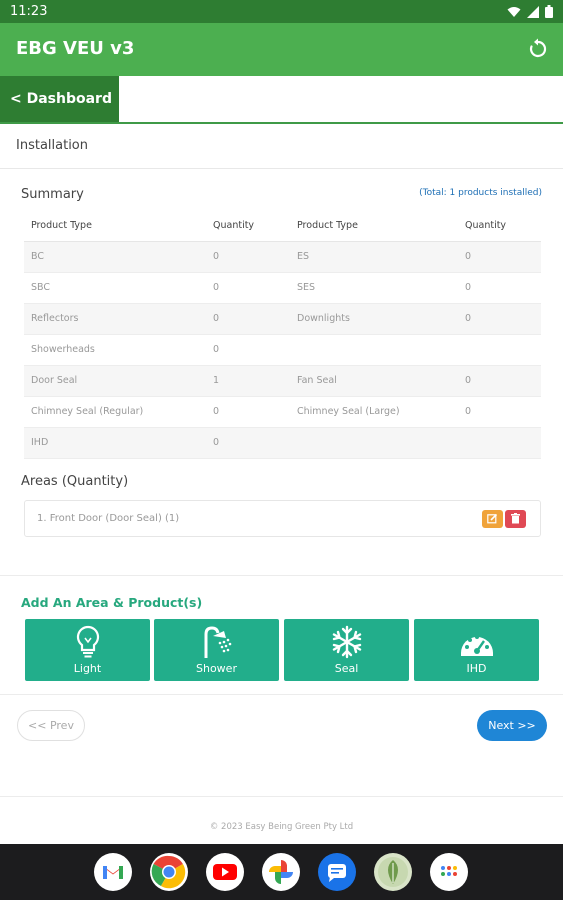  I want to click on edit-area-button, so click(492, 519).